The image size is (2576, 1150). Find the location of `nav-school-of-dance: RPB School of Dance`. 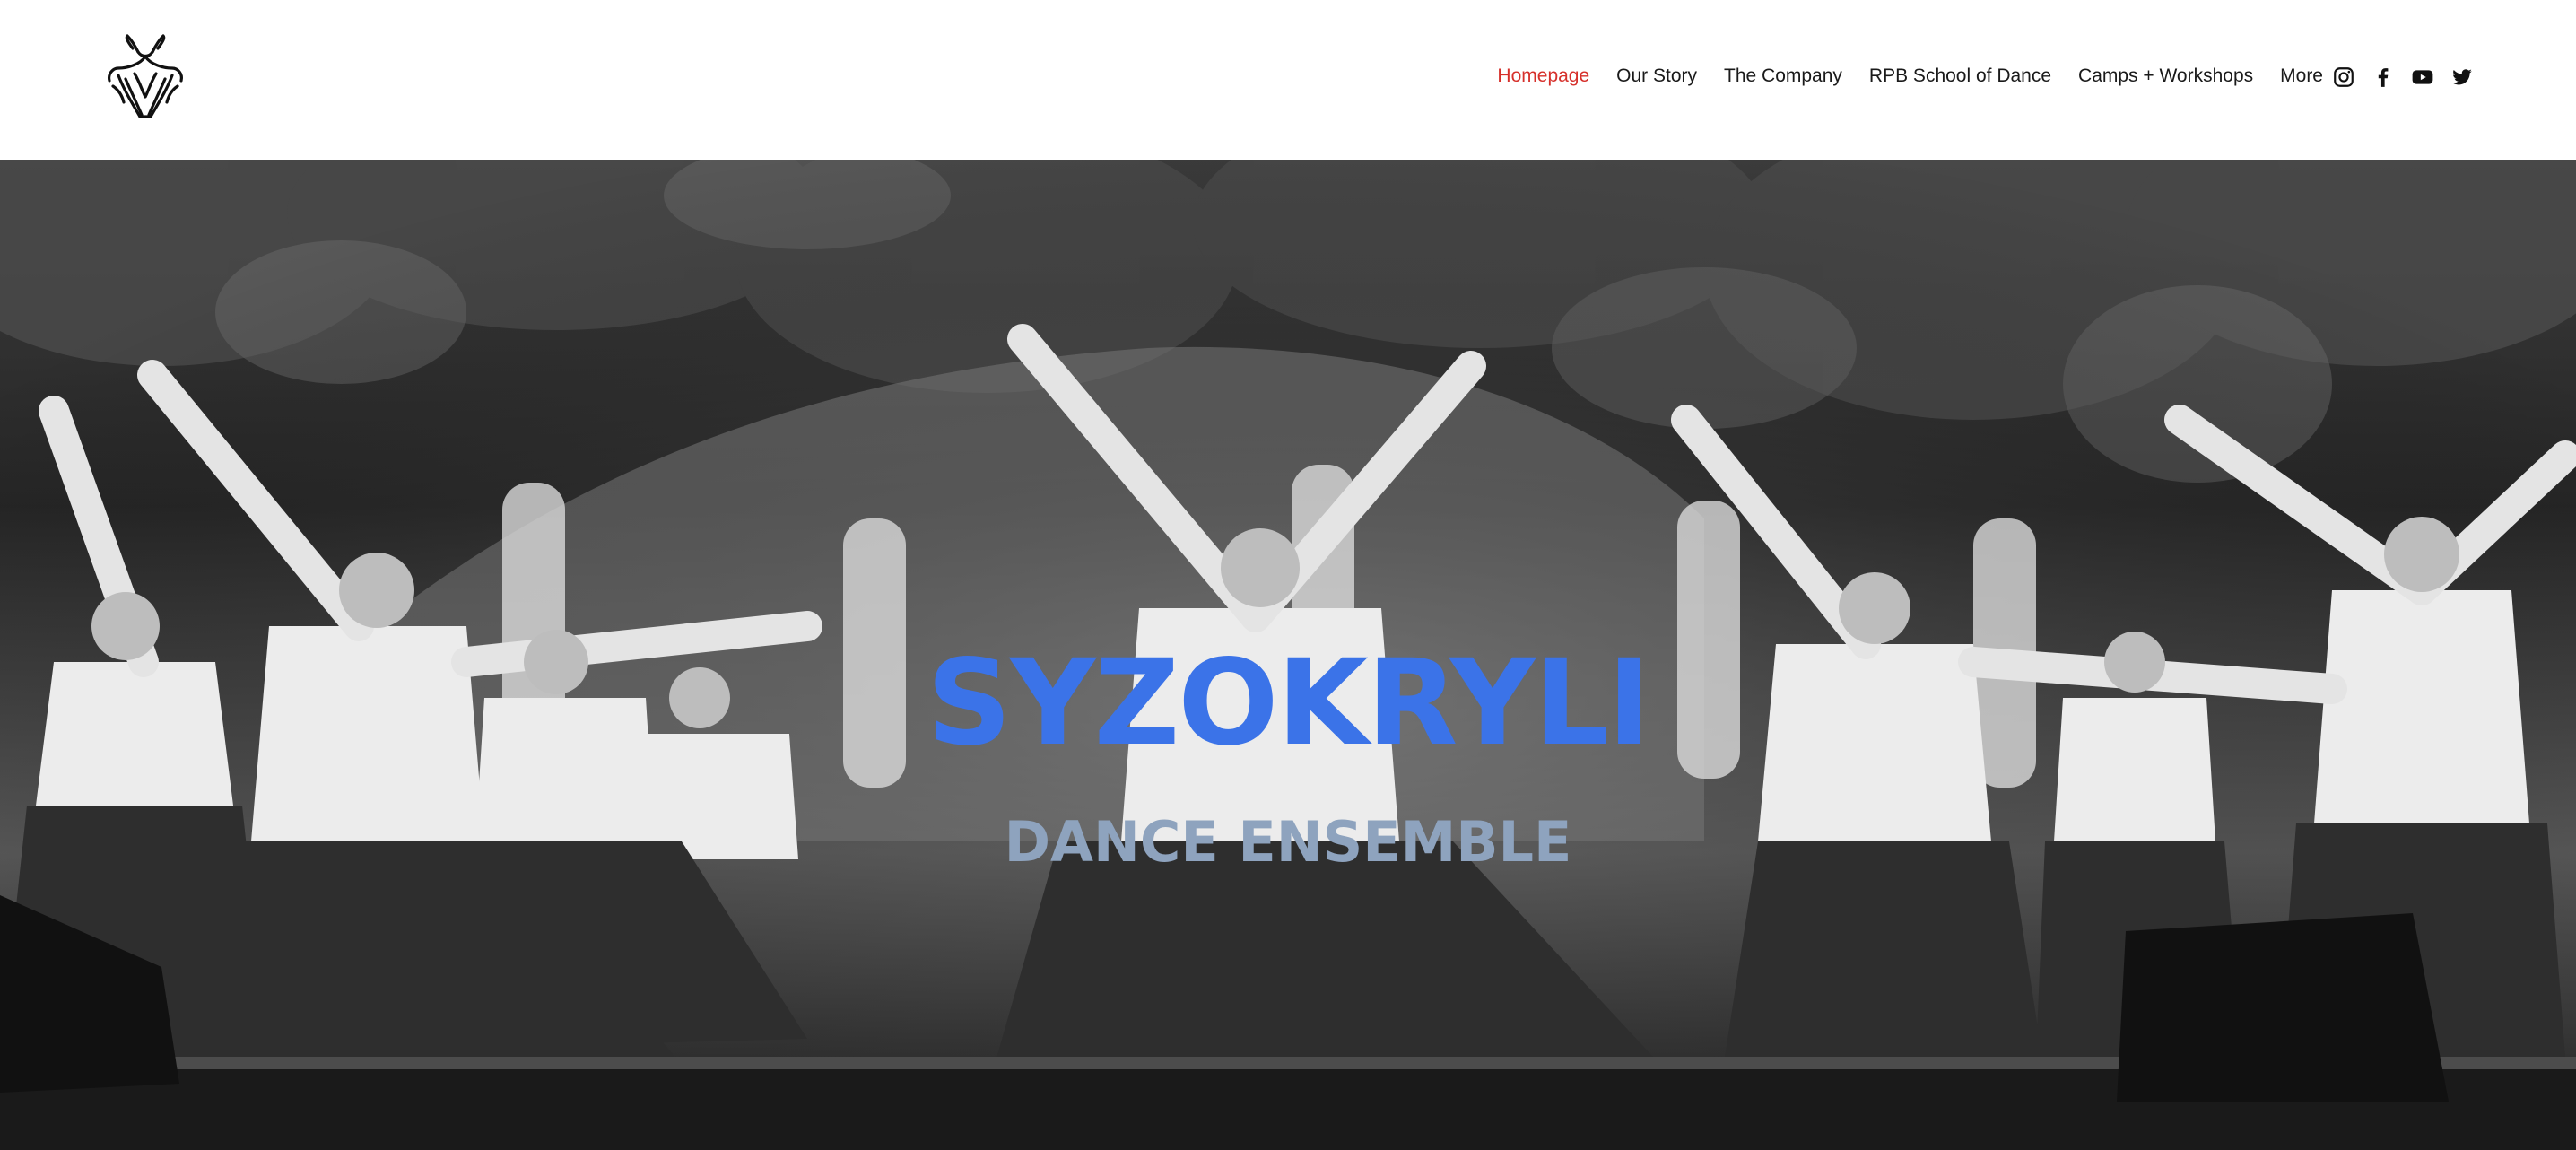

nav-school-of-dance: RPB School of Dance is located at coordinates (1960, 76).